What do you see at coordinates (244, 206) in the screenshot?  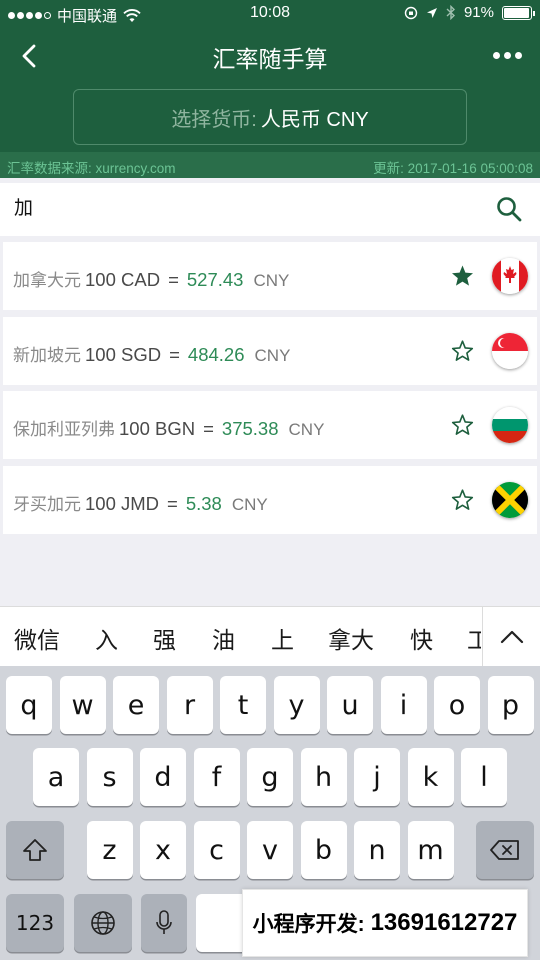 I see `search-input` at bounding box center [244, 206].